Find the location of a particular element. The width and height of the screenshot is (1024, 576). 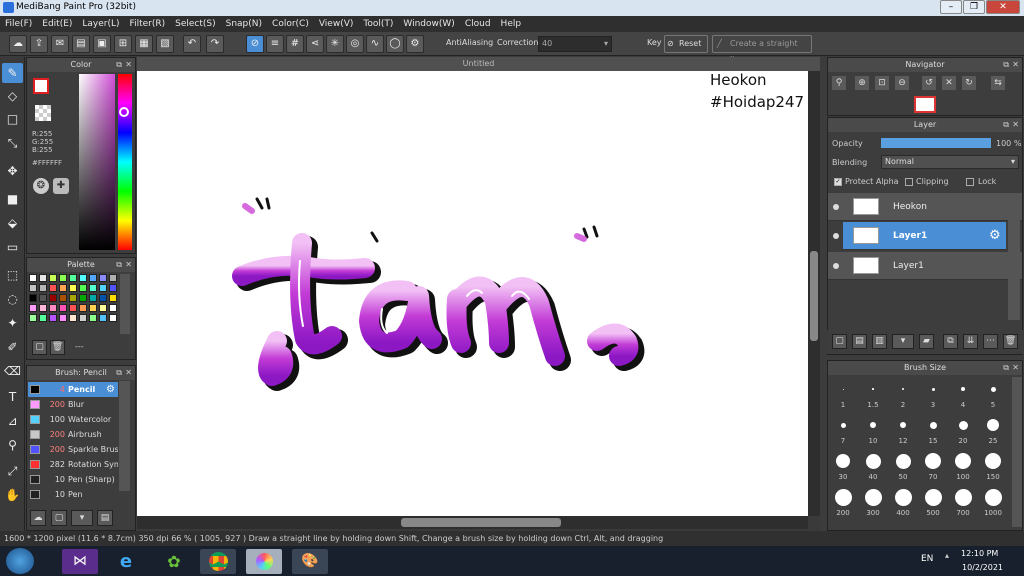

eraser-tool-icon: ◇ is located at coordinates (12, 96).